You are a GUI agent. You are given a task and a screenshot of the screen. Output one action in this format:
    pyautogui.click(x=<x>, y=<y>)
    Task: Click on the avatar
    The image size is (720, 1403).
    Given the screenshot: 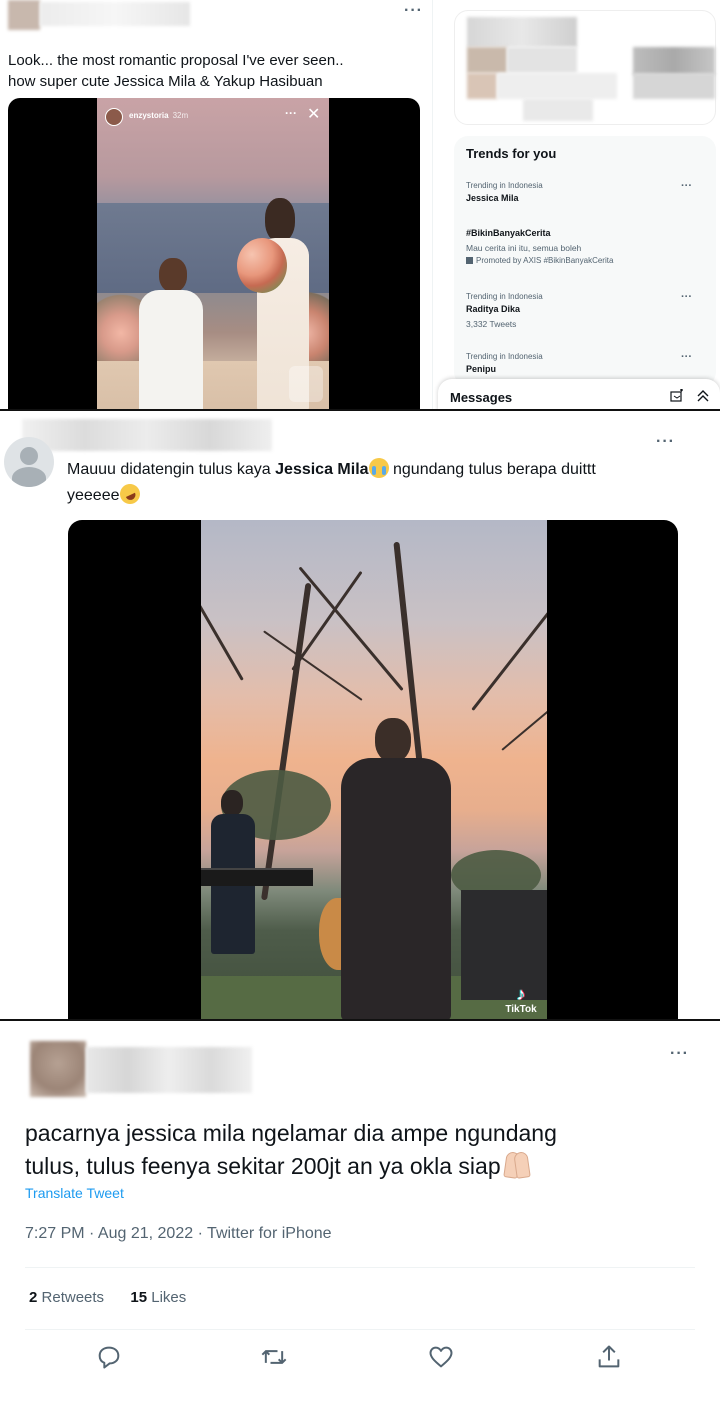 What is the action you would take?
    pyautogui.click(x=29, y=462)
    